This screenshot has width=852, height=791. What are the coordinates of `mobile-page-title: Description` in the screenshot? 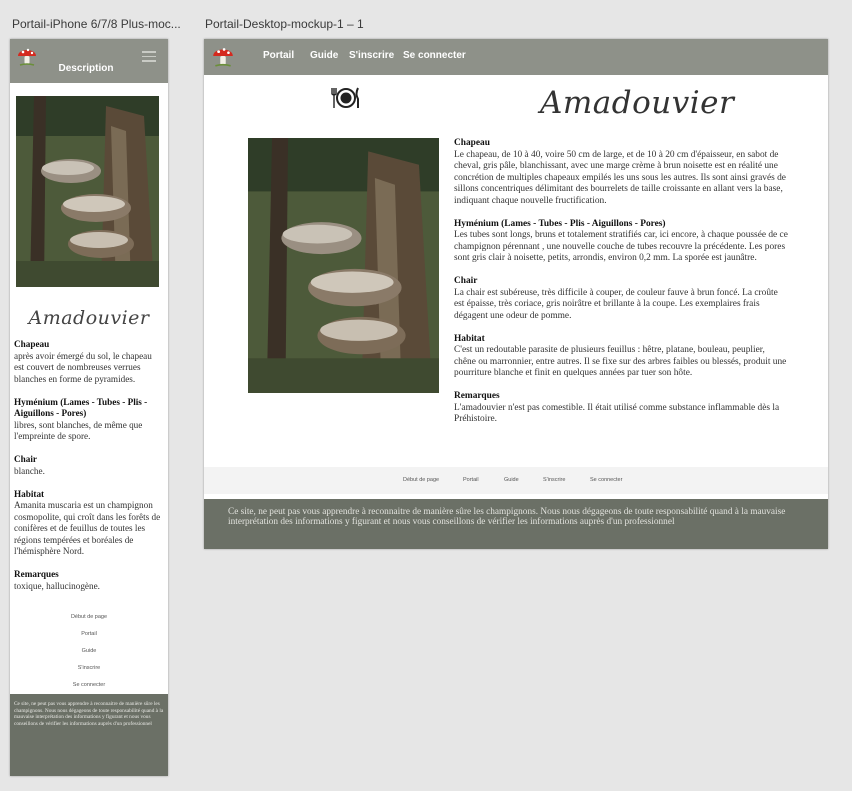 It's located at (86, 68).